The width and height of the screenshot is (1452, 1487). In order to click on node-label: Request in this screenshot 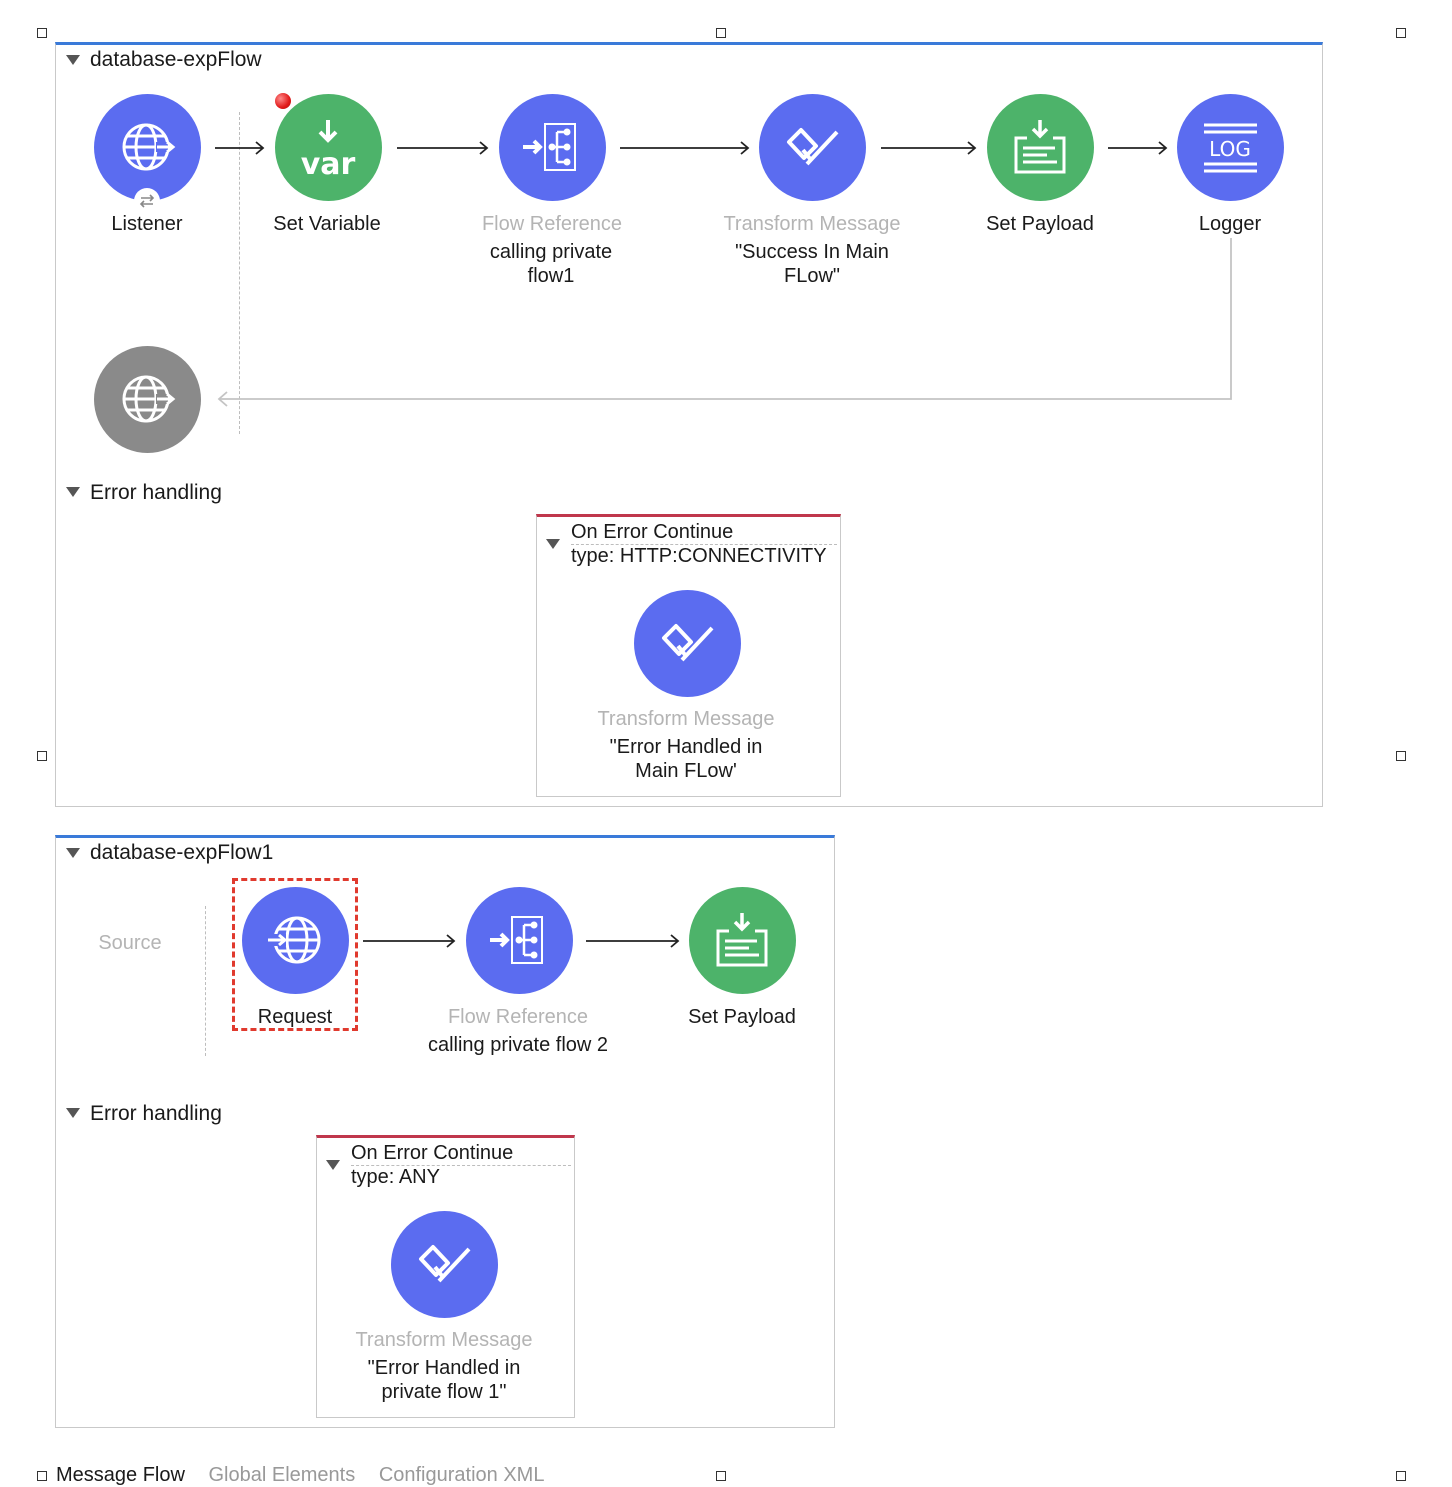, I will do `click(295, 1017)`.